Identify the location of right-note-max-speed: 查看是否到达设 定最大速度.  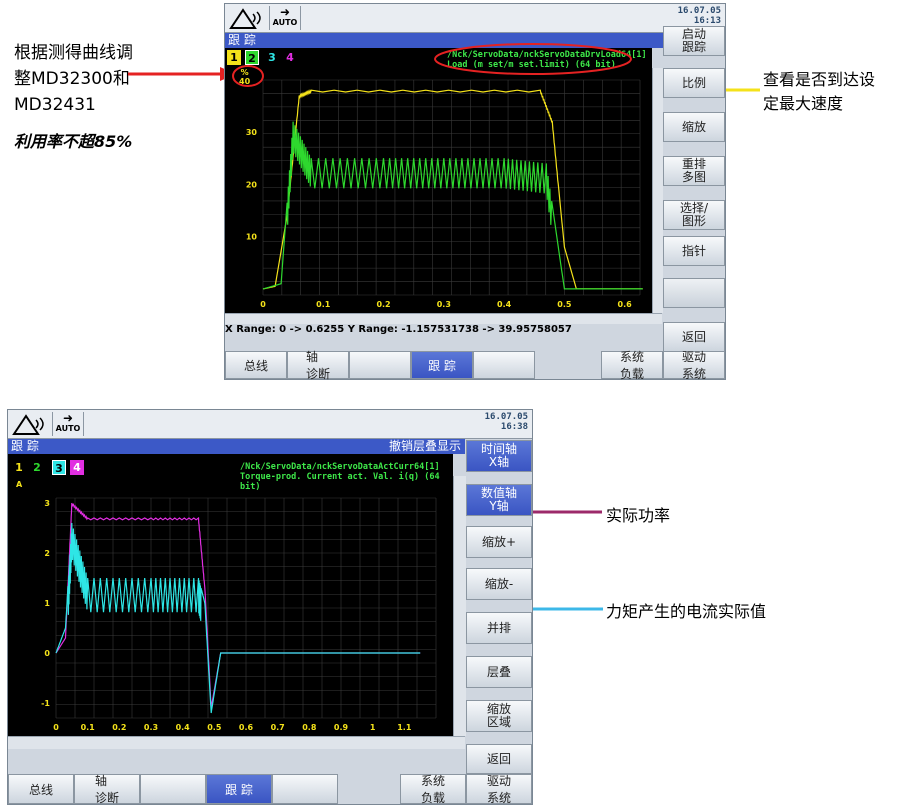
(819, 92).